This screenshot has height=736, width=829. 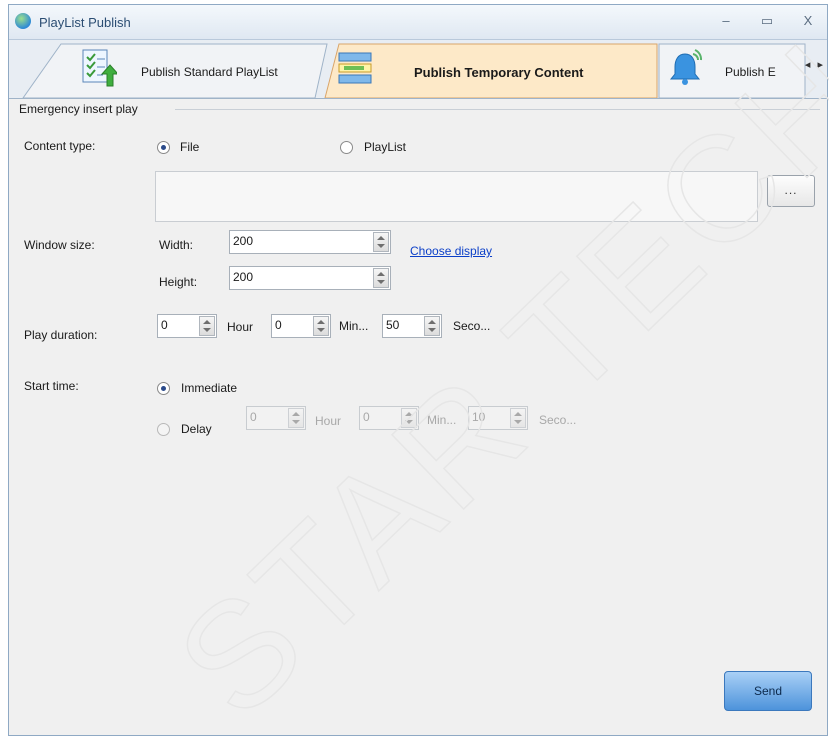 What do you see at coordinates (721, 70) in the screenshot?
I see `tab-publish-e: Publish E` at bounding box center [721, 70].